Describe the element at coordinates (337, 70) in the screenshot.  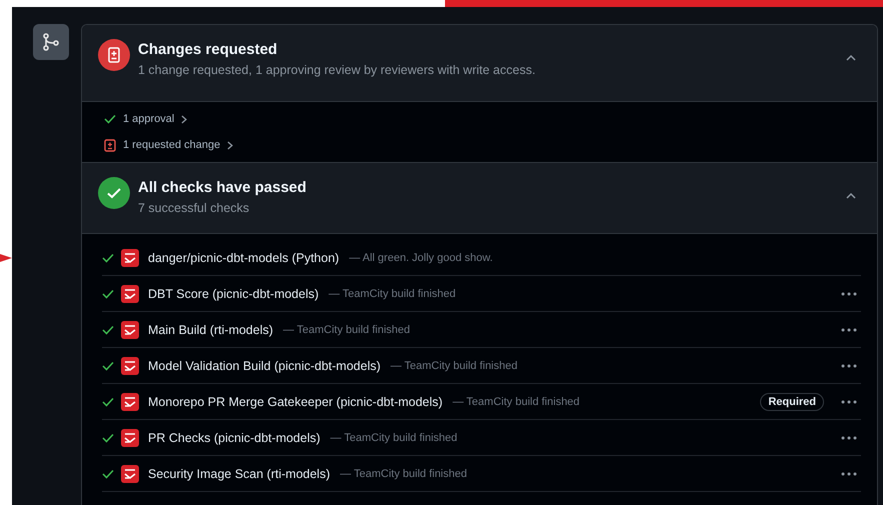
I see `section-subtitle: 1 change requested, 1 approving review by reviewers with write access.` at that location.